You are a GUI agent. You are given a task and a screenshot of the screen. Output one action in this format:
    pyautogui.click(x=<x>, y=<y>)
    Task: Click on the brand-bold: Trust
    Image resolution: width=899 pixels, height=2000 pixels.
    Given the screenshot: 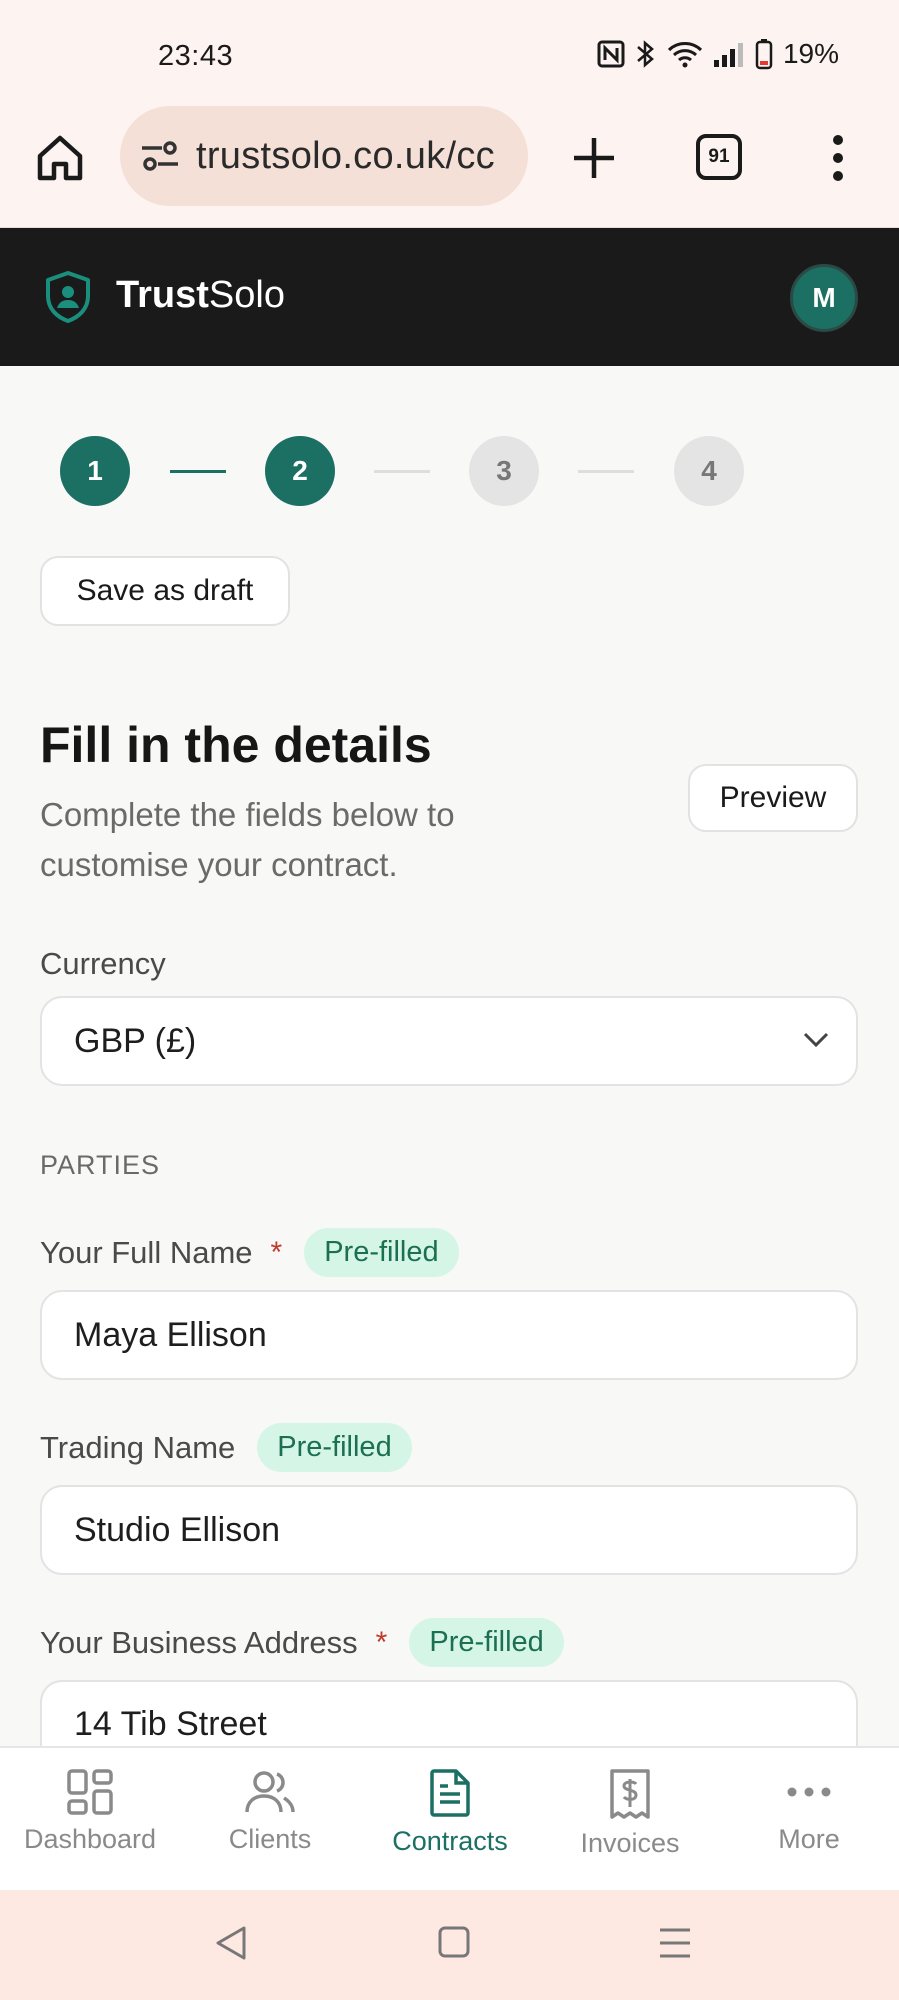 What is the action you would take?
    pyautogui.click(x=162, y=295)
    